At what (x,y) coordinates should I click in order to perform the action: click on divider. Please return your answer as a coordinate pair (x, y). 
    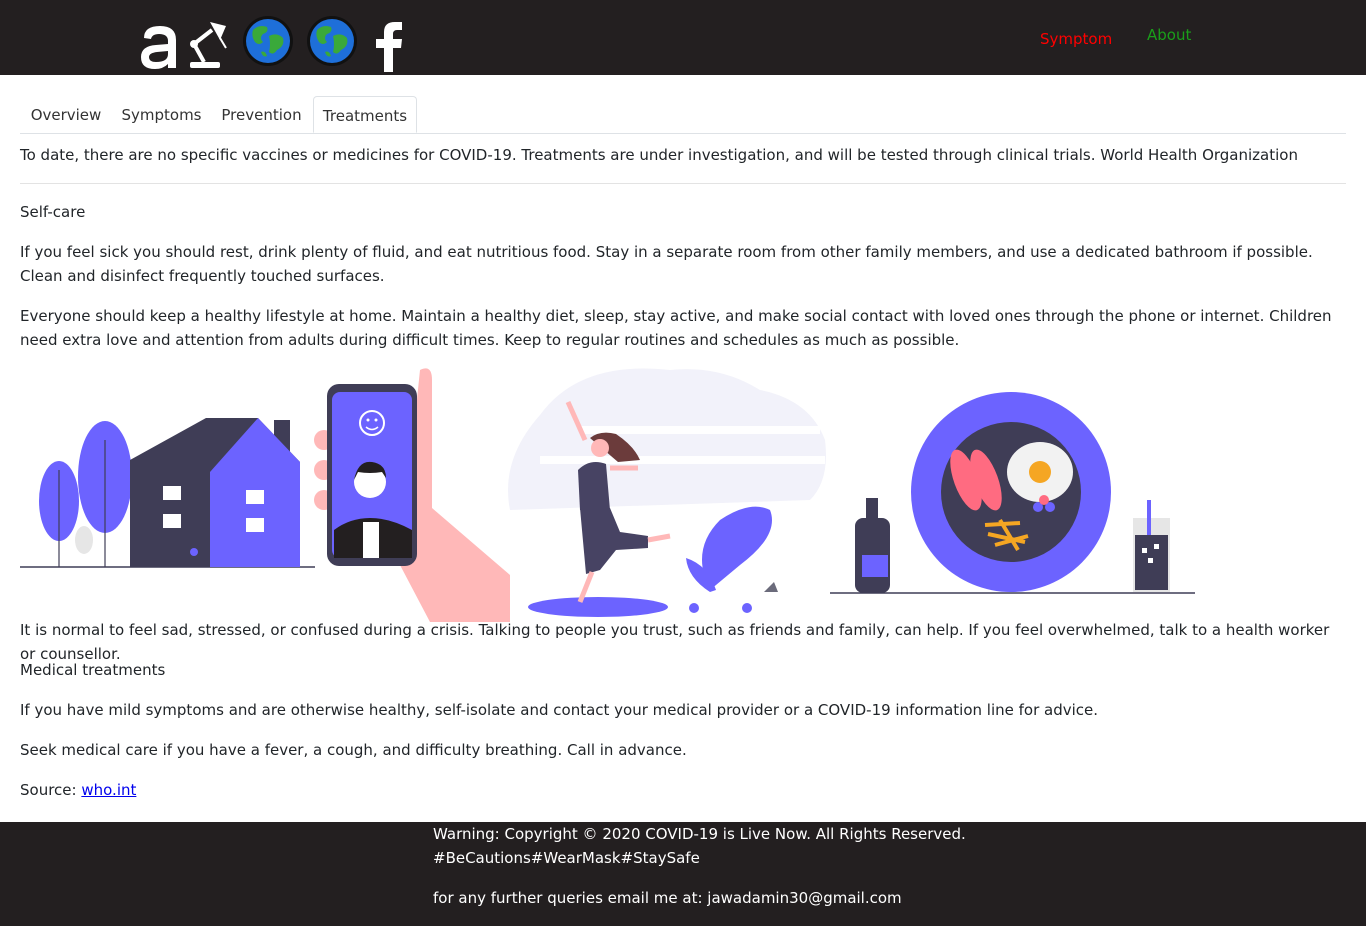
    Looking at the image, I should click on (683, 183).